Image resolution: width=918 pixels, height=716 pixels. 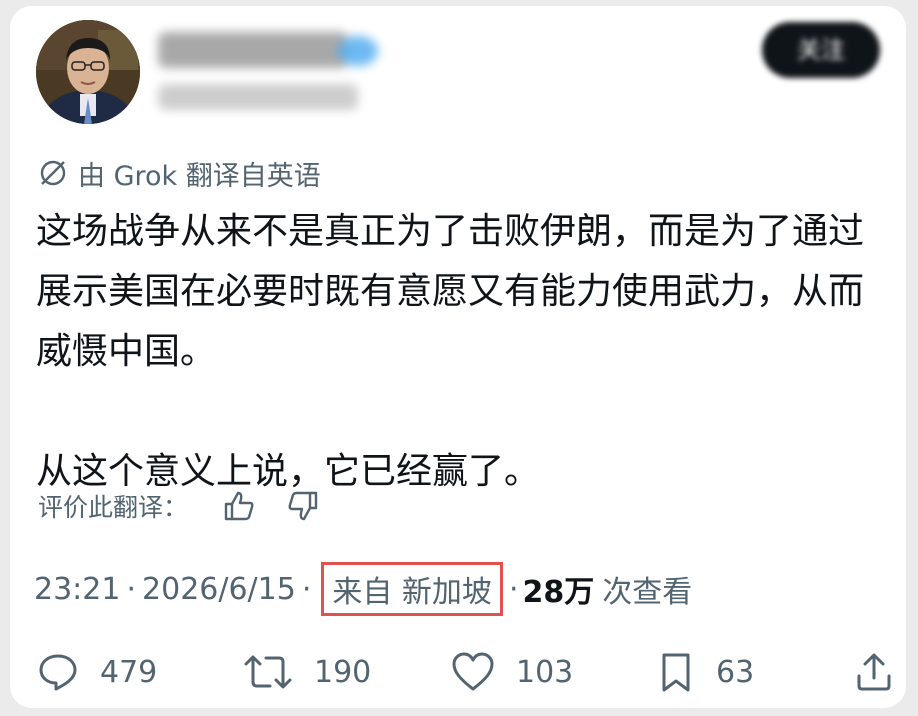 What do you see at coordinates (511, 672) in the screenshot?
I see `like-button: 103` at bounding box center [511, 672].